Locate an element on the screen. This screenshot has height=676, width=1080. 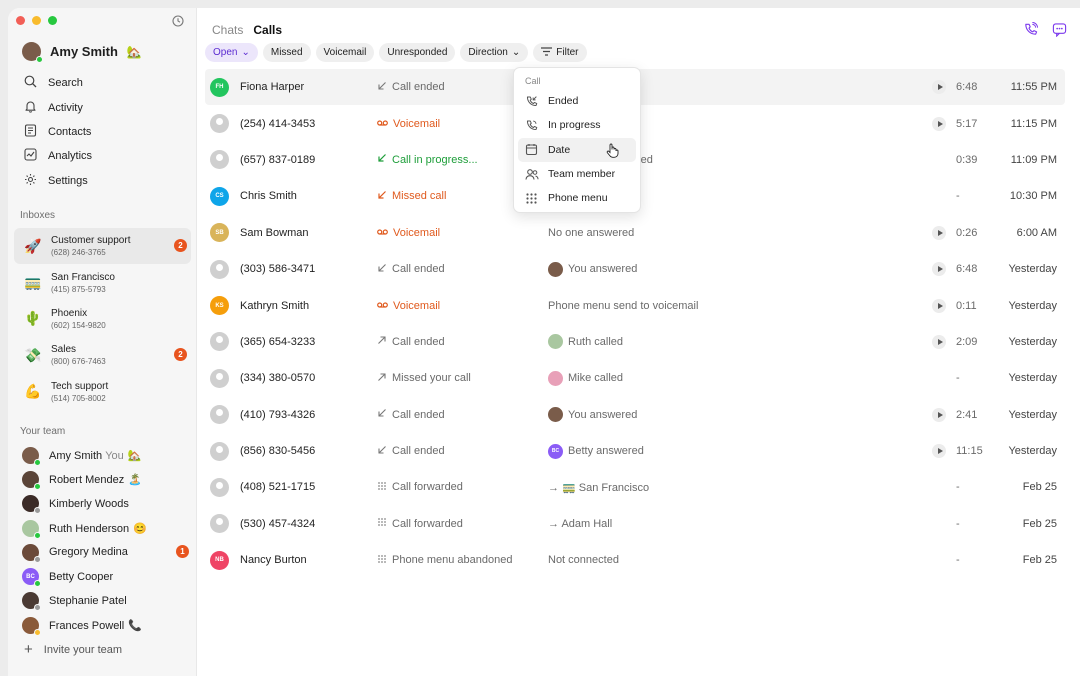
team-member: Ruth Henderson 😊 is located at coordinates (106, 528).